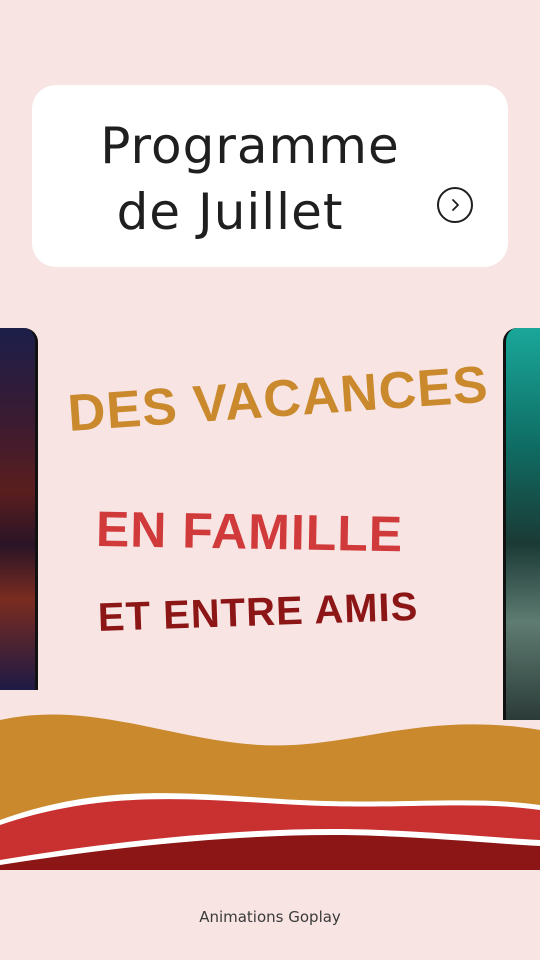 This screenshot has height=960, width=540. I want to click on footer-credit: Animations Goplay, so click(270, 917).